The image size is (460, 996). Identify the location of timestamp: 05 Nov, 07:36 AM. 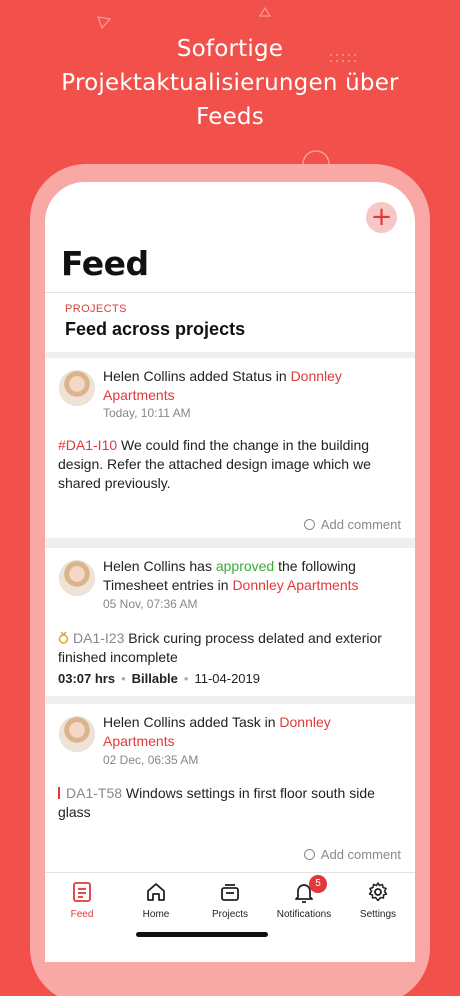
(150, 604).